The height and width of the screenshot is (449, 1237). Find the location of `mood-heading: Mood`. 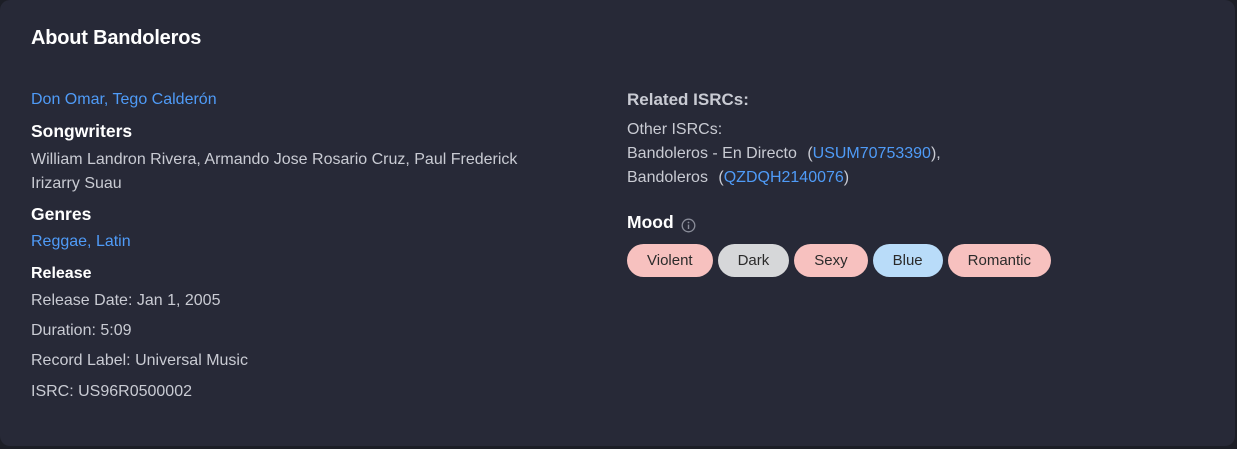

mood-heading: Mood is located at coordinates (661, 222).